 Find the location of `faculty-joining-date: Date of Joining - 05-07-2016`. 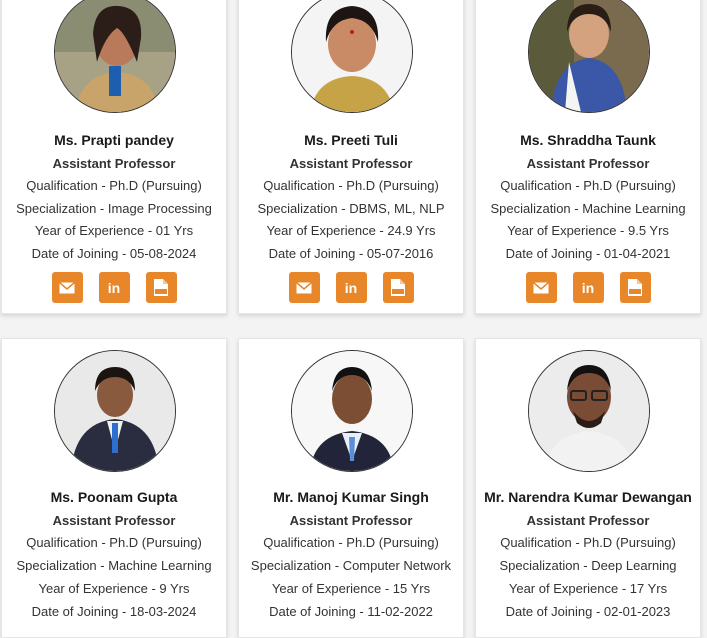

faculty-joining-date: Date of Joining - 05-07-2016 is located at coordinates (351, 253).